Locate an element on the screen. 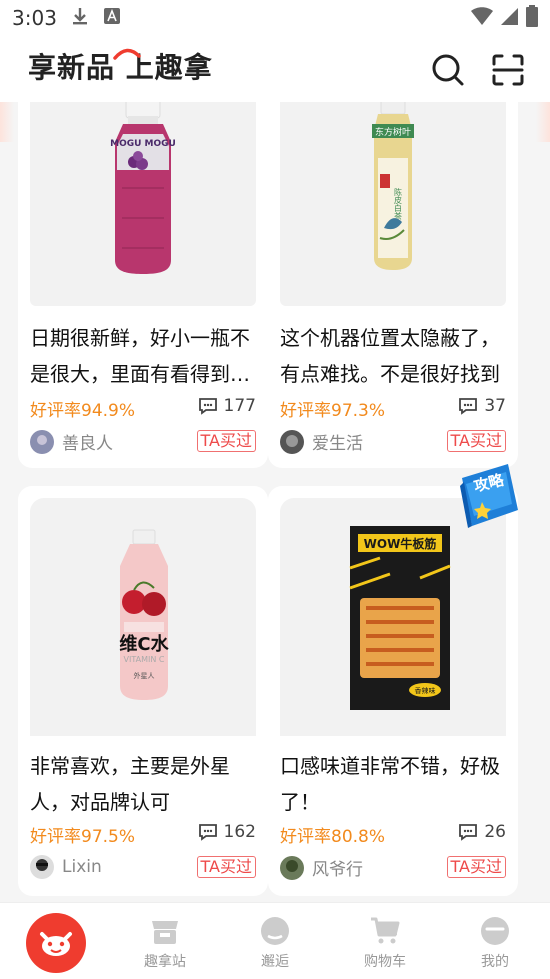 This screenshot has width=550, height=979. status-time: 3:03 is located at coordinates (34, 18).